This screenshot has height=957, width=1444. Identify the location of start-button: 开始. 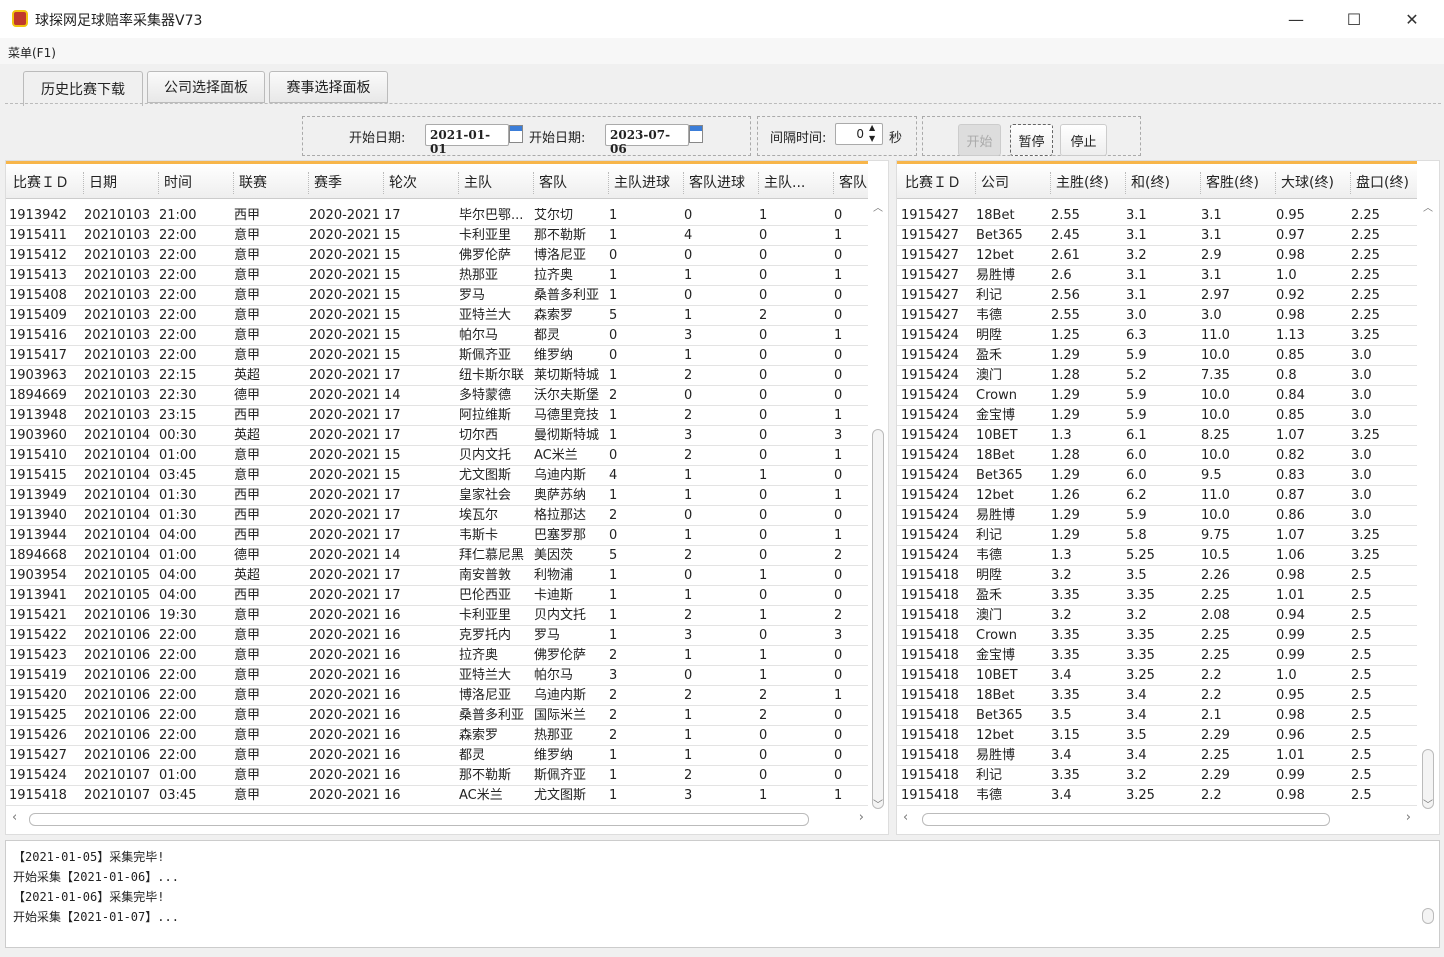
(979, 140).